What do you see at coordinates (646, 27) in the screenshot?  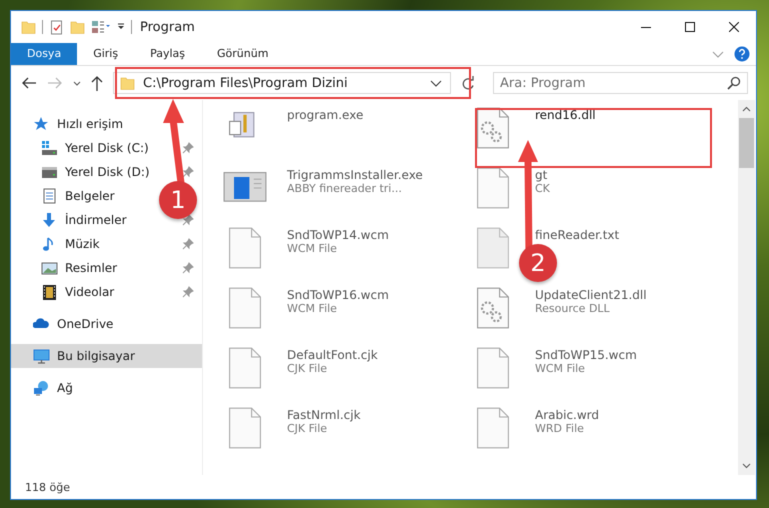 I see `minimize-icon` at bounding box center [646, 27].